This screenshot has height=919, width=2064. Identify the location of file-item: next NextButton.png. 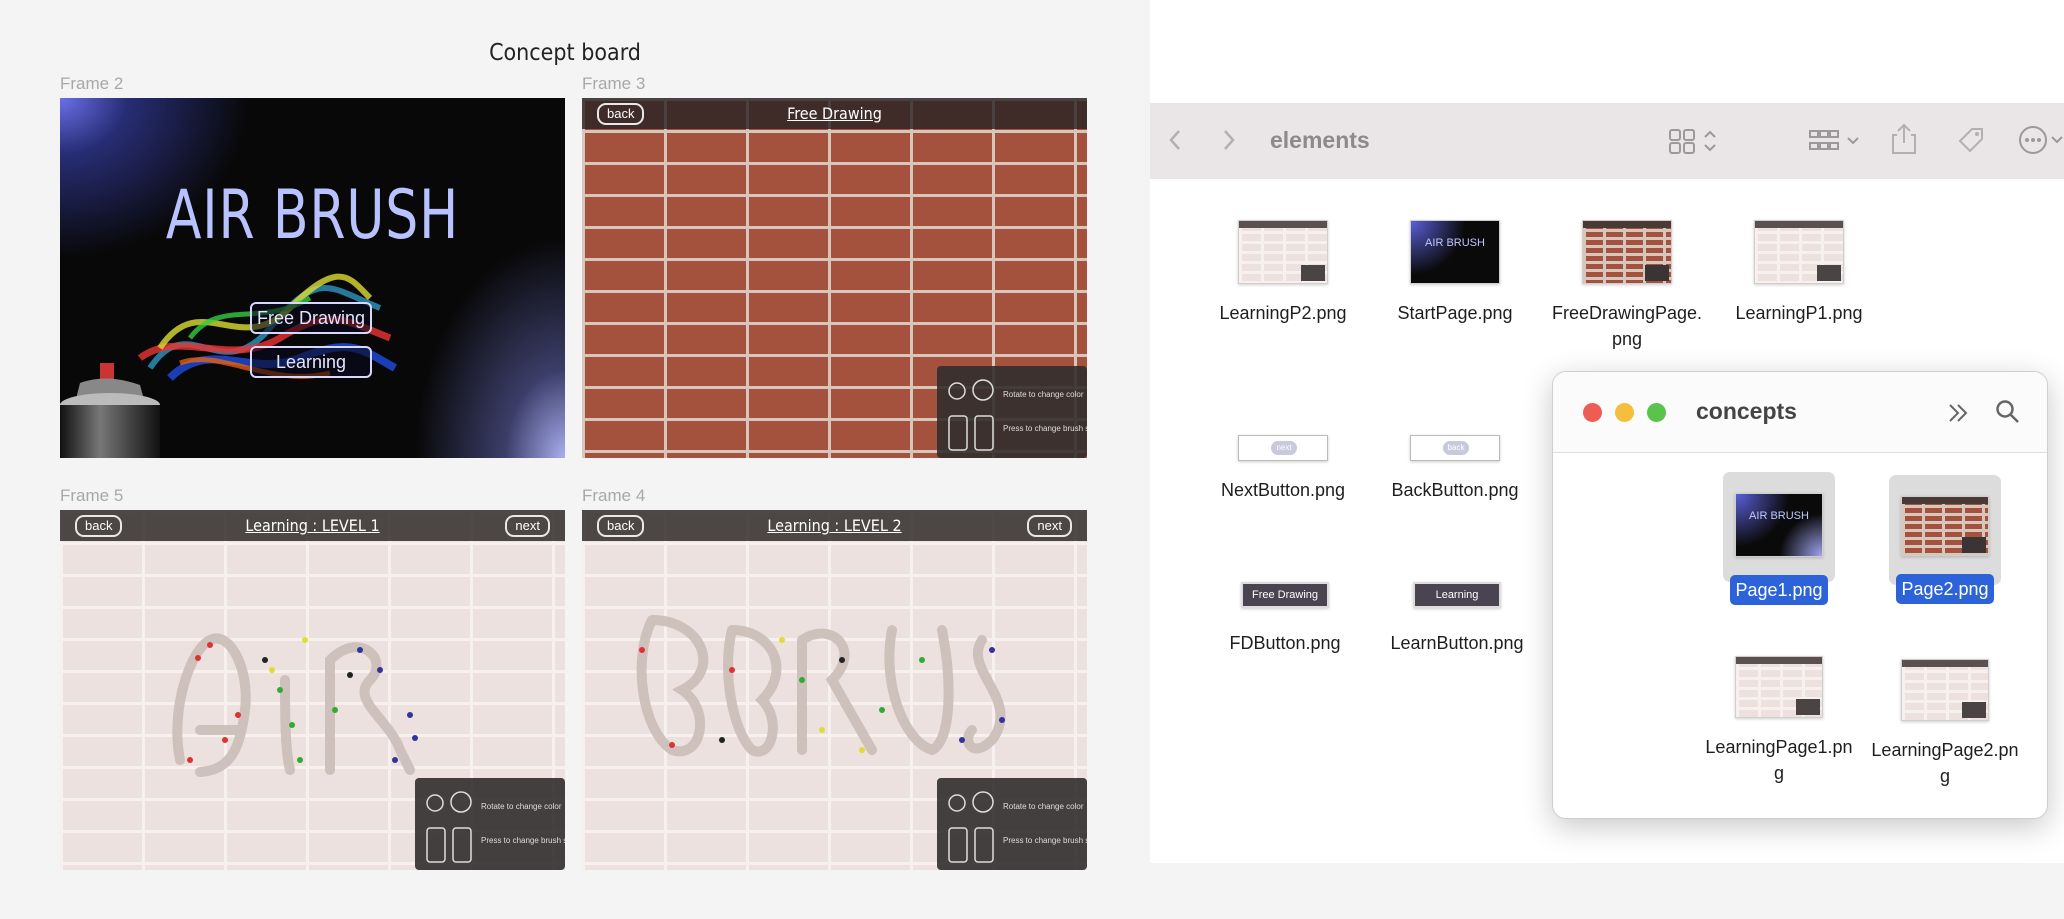
(1283, 469).